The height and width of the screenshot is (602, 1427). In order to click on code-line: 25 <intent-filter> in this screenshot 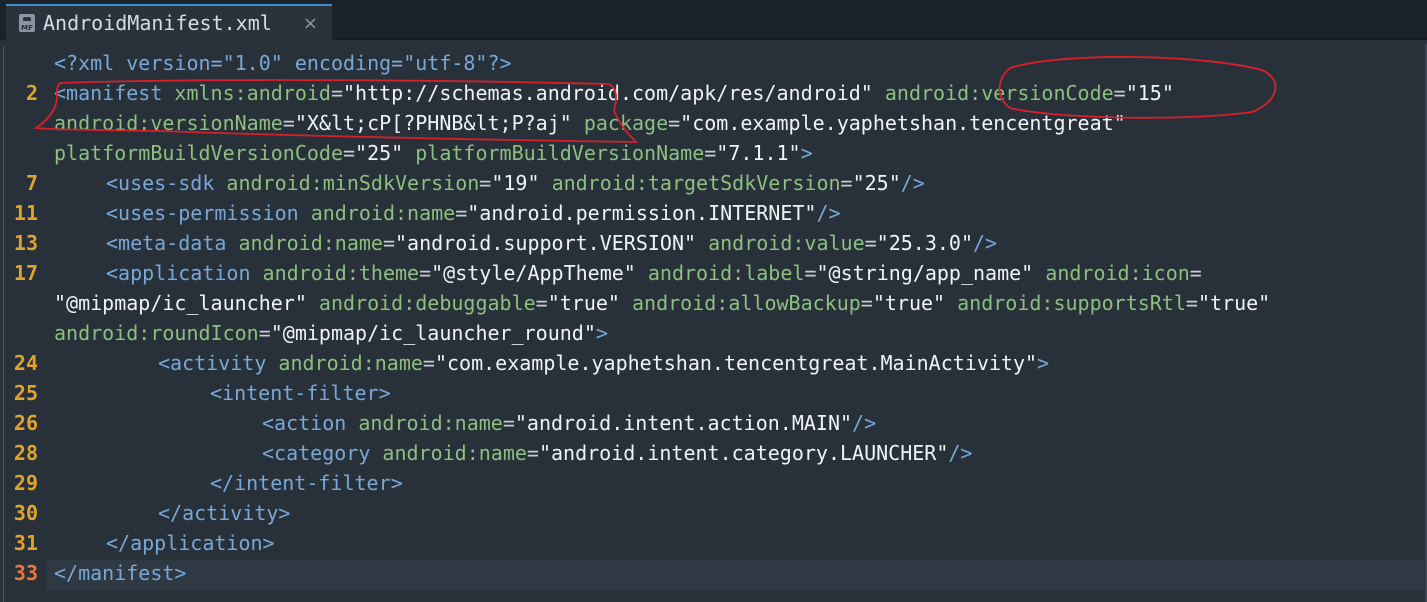, I will do `click(713, 393)`.